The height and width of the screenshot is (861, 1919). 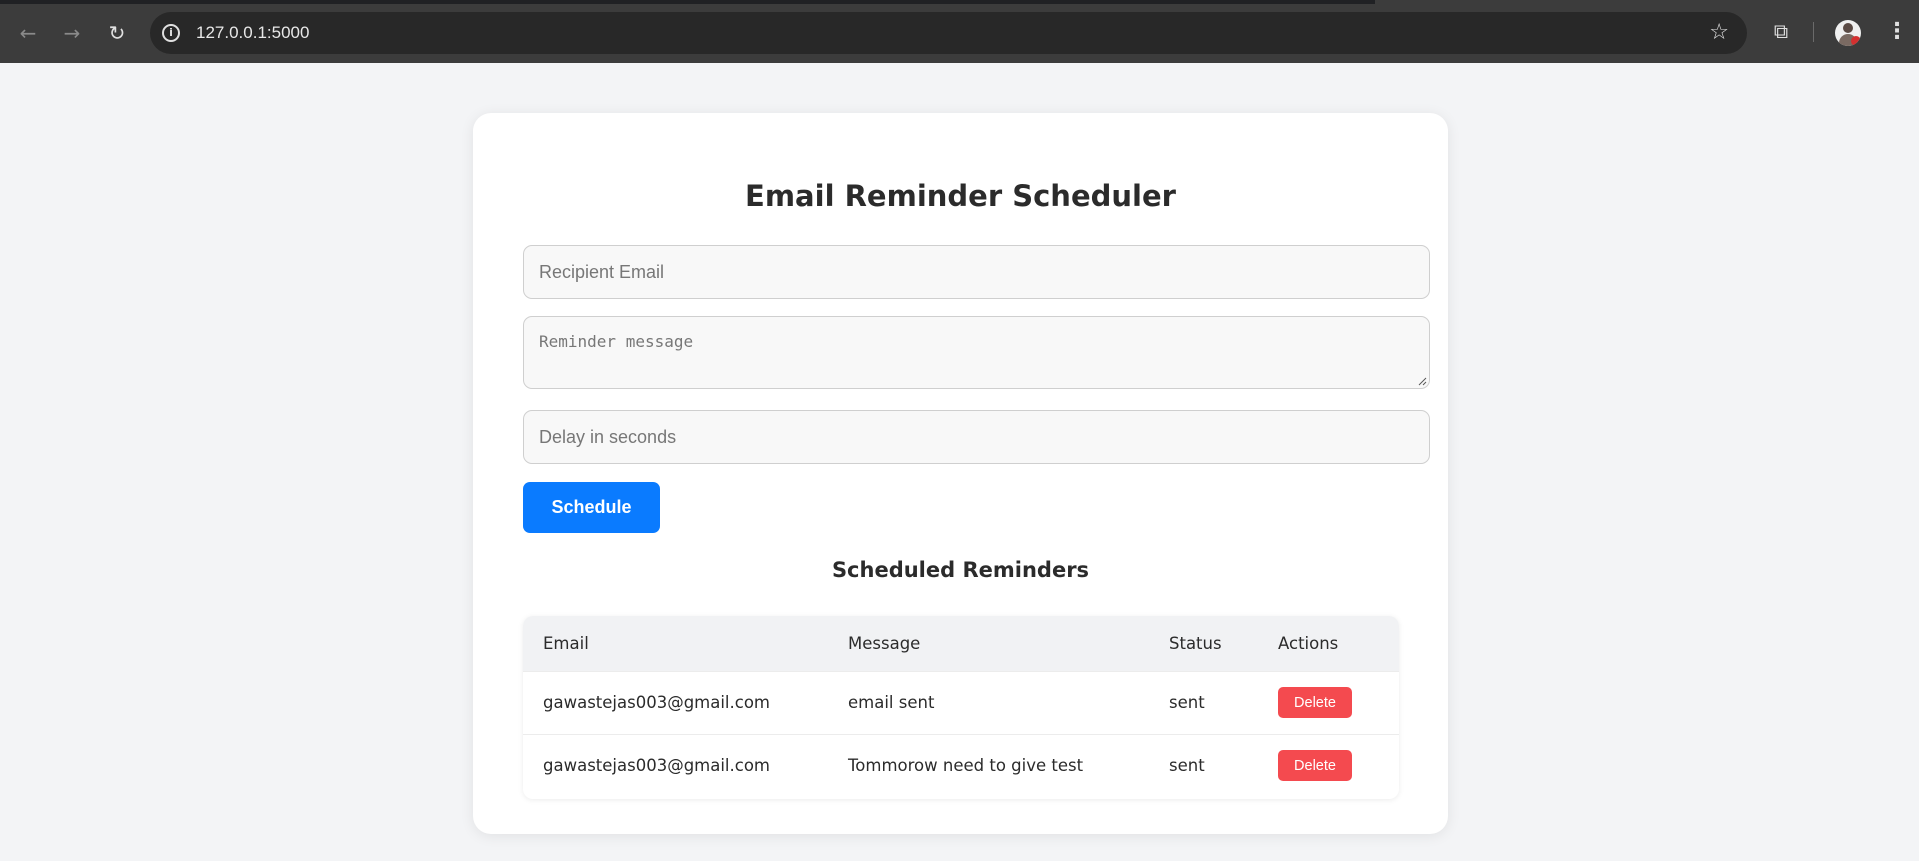 What do you see at coordinates (976, 437) in the screenshot?
I see `delay-seconds-input` at bounding box center [976, 437].